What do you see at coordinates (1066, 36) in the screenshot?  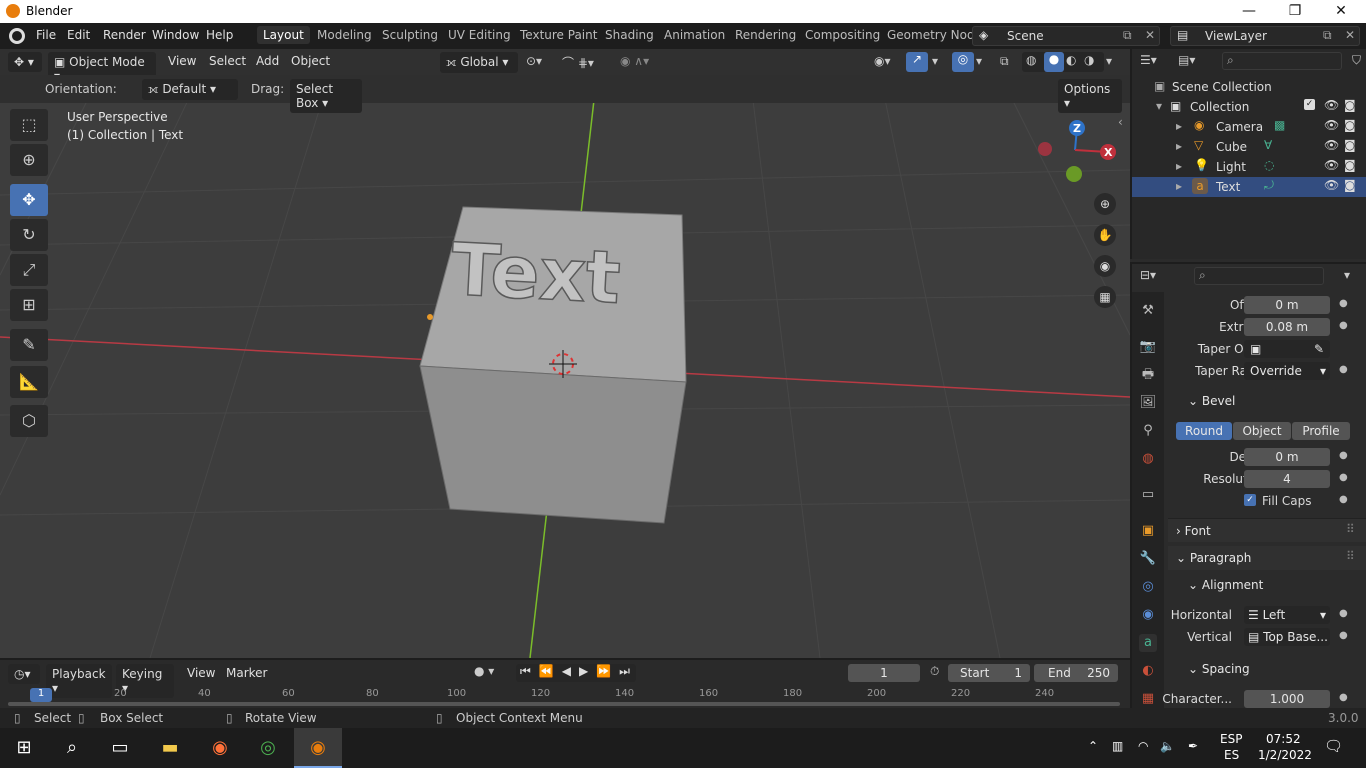 I see `scene-selector: ◈ Scene ⧉ ✕` at bounding box center [1066, 36].